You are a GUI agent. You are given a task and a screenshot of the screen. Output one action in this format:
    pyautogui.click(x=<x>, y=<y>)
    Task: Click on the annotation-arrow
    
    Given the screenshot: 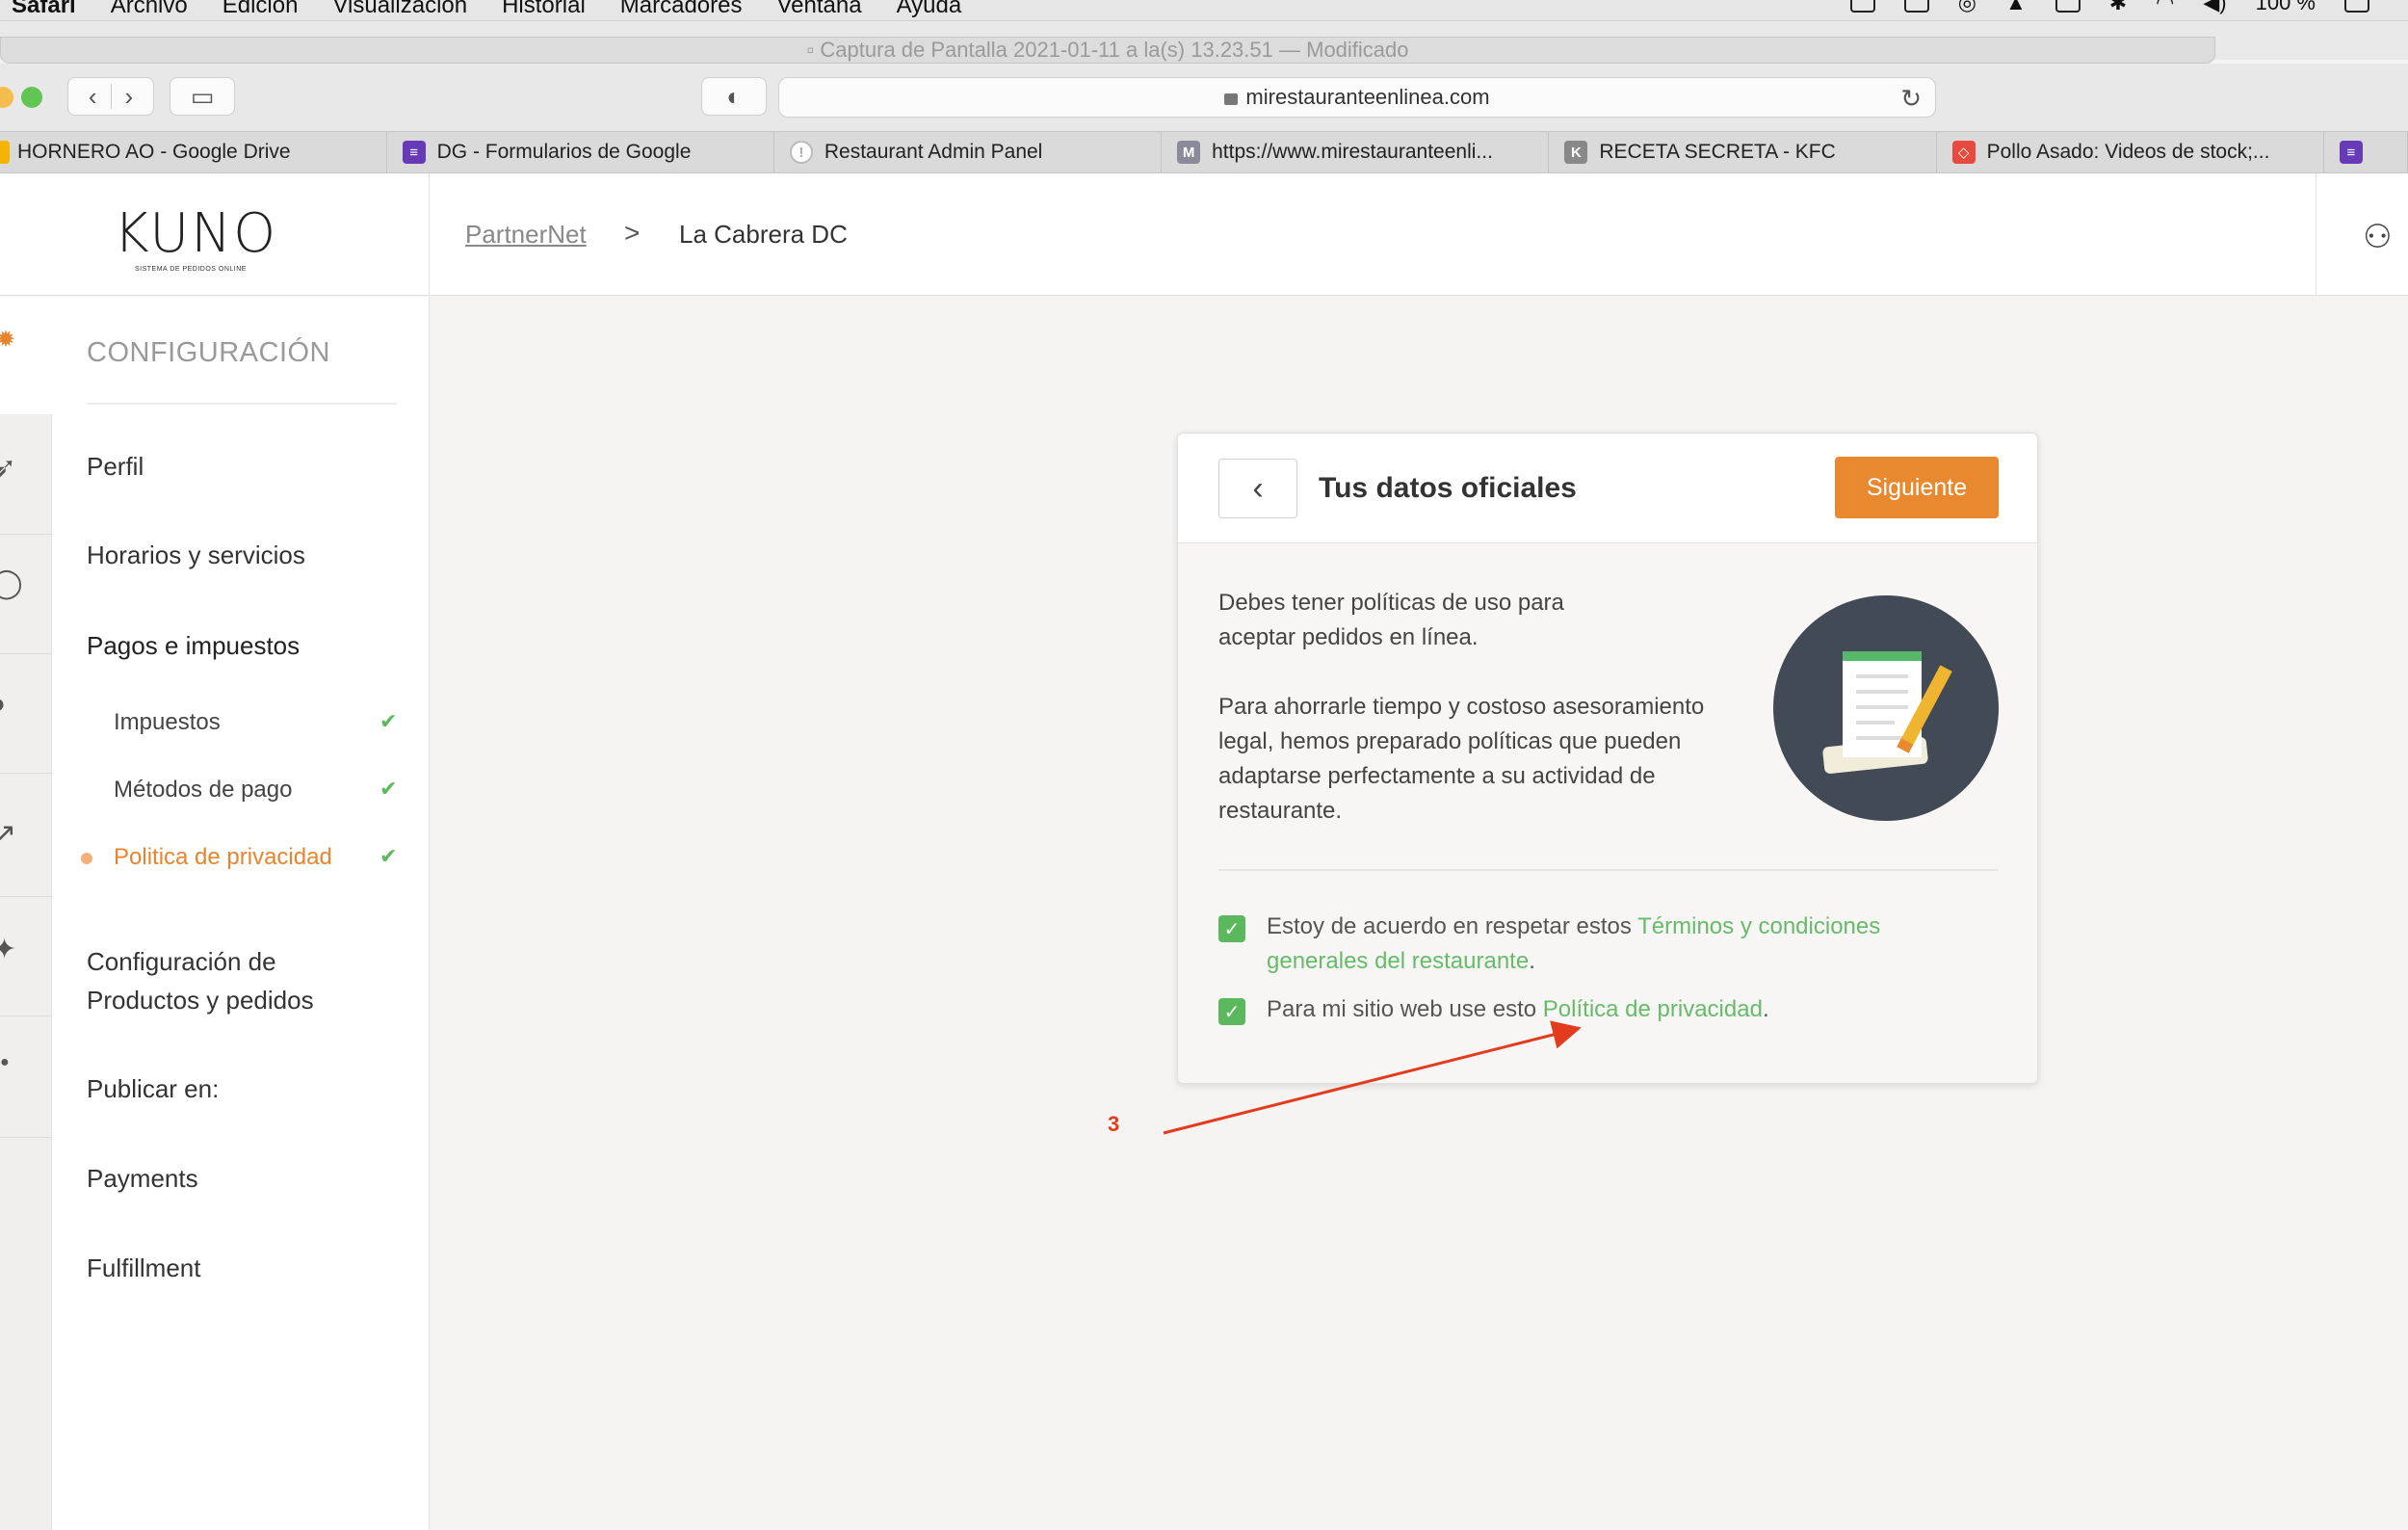 What is the action you would take?
    pyautogui.click(x=1372, y=1077)
    